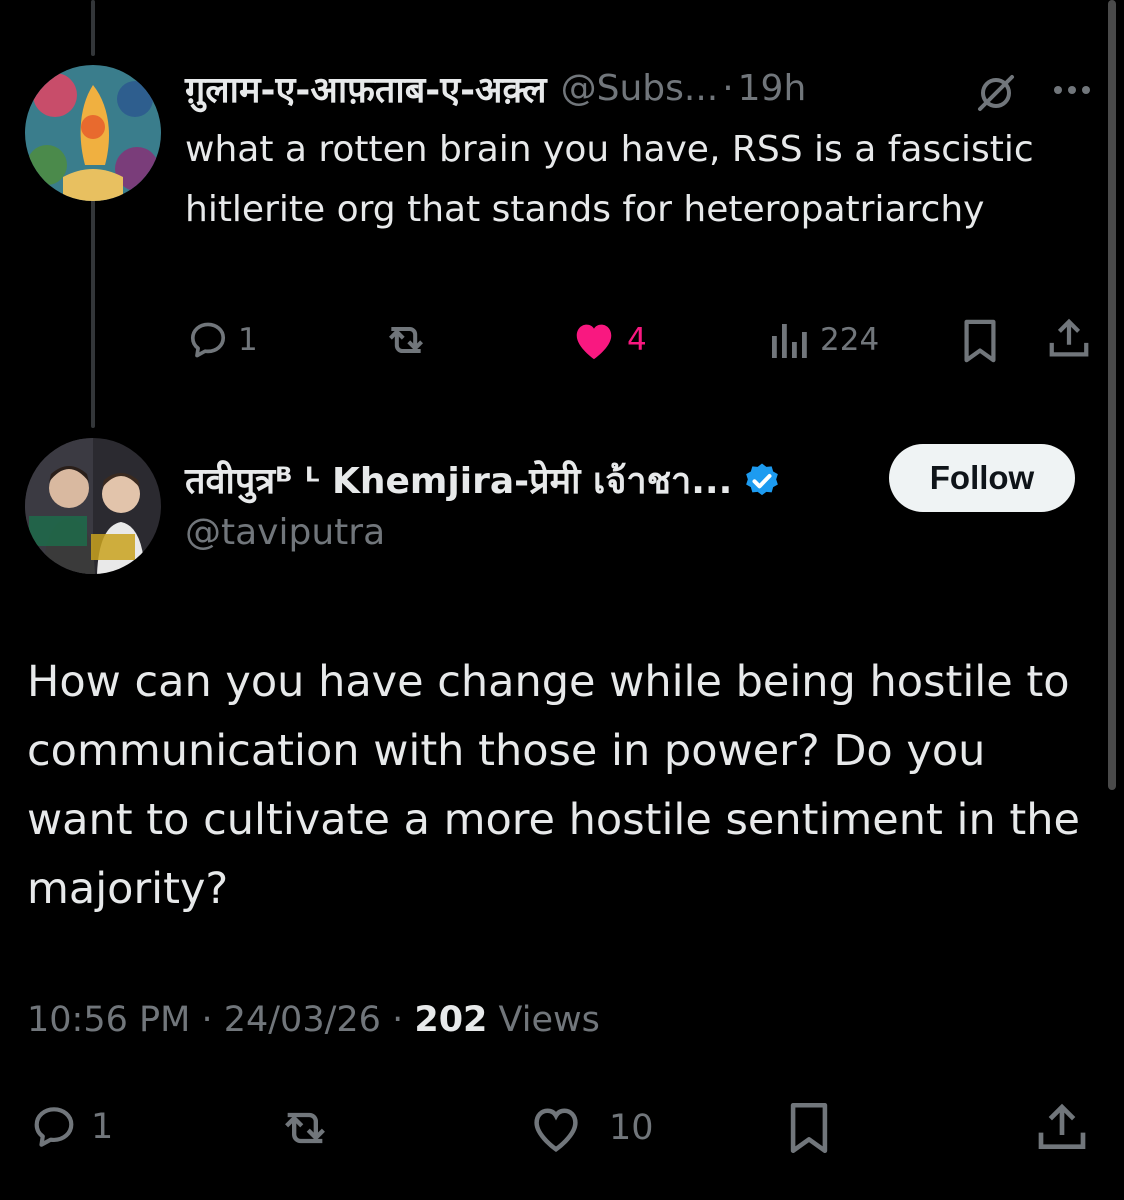  What do you see at coordinates (285, 532) in the screenshot?
I see `main-handle: @taviputra` at bounding box center [285, 532].